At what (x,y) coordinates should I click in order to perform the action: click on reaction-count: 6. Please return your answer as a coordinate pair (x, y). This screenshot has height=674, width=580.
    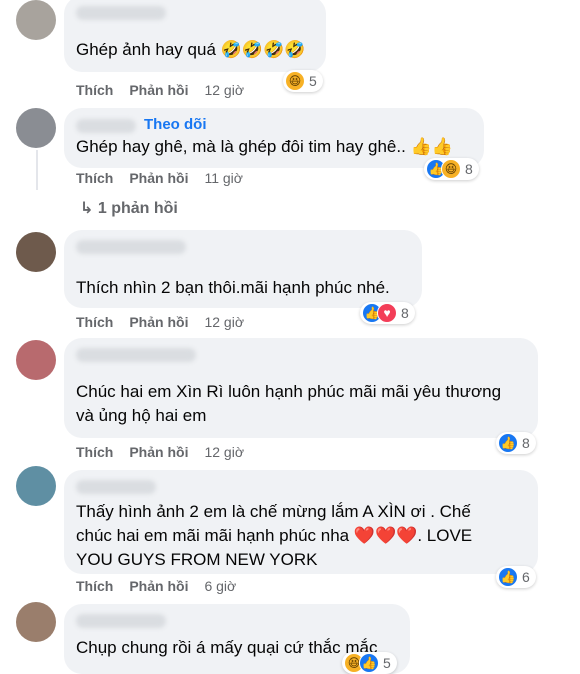
    Looking at the image, I should click on (526, 577).